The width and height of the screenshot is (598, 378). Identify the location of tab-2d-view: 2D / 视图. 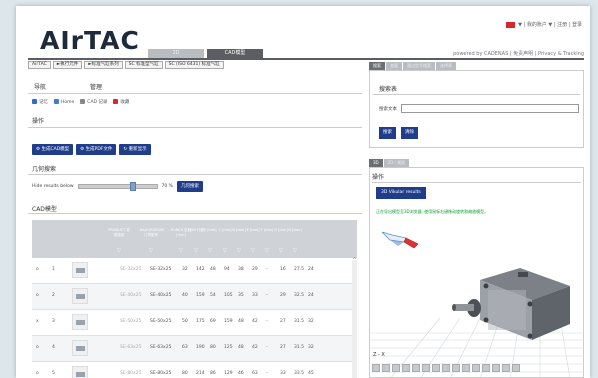
(396, 163).